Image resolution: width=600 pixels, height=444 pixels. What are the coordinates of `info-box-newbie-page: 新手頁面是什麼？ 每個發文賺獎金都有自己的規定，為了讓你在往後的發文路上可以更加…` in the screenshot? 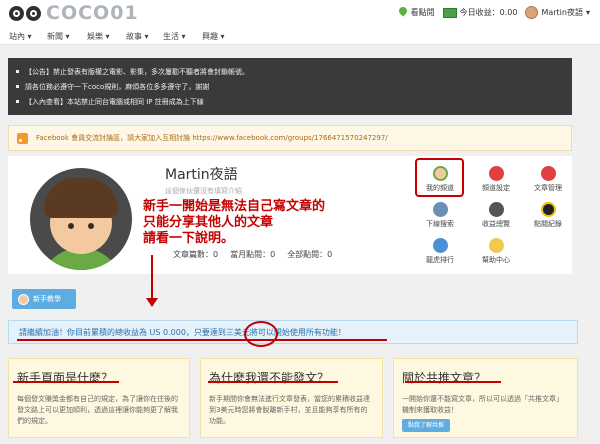 It's located at (99, 398).